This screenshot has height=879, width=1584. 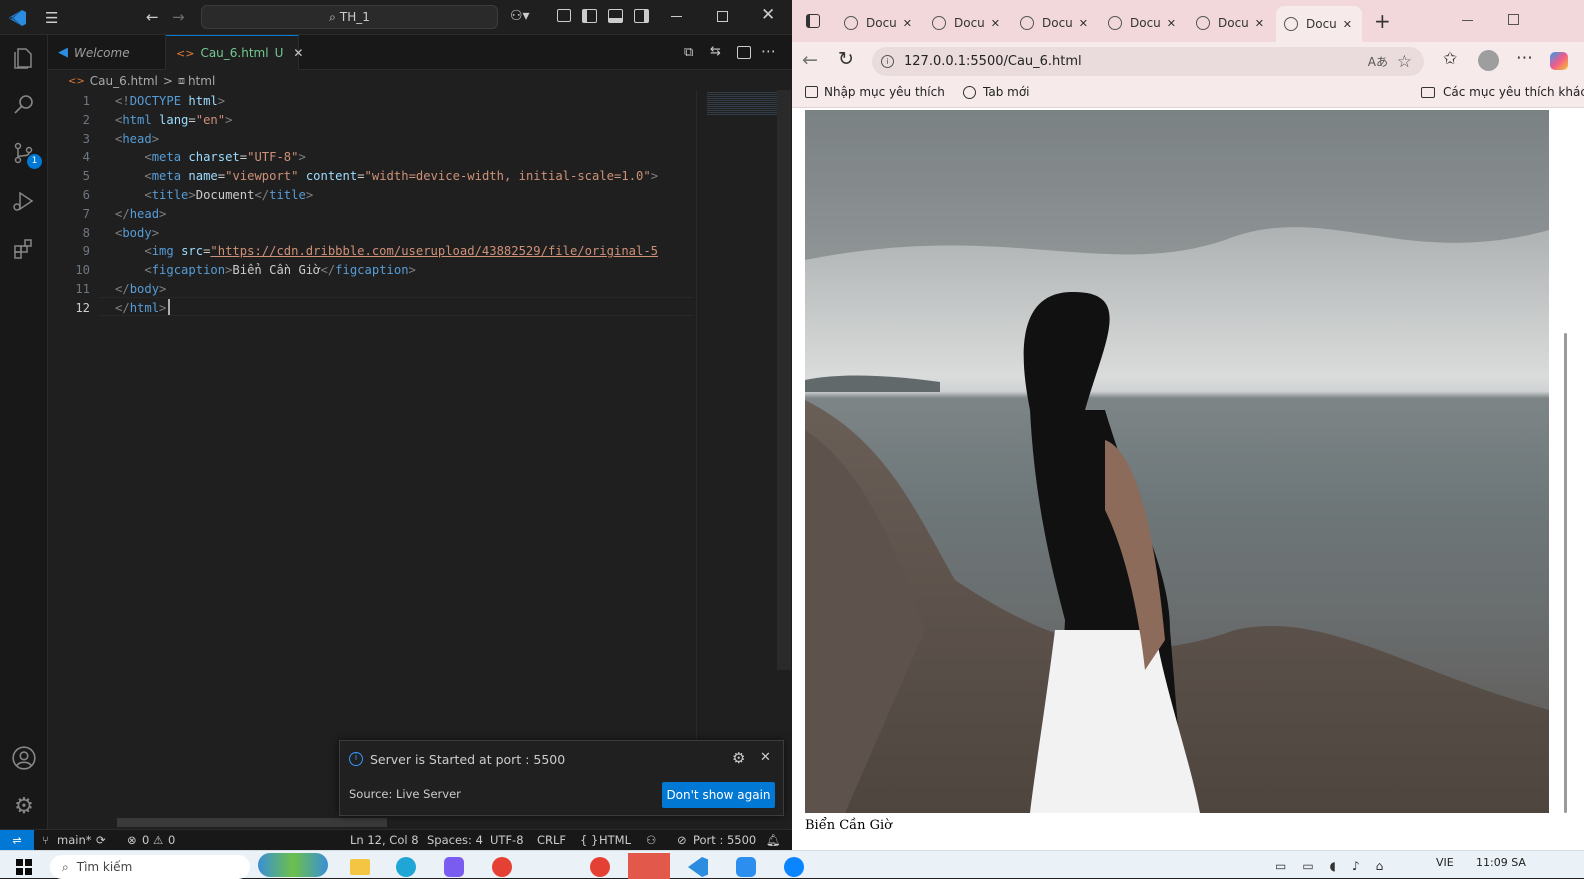 What do you see at coordinates (507, 840) in the screenshot?
I see `encoding: UTF-8` at bounding box center [507, 840].